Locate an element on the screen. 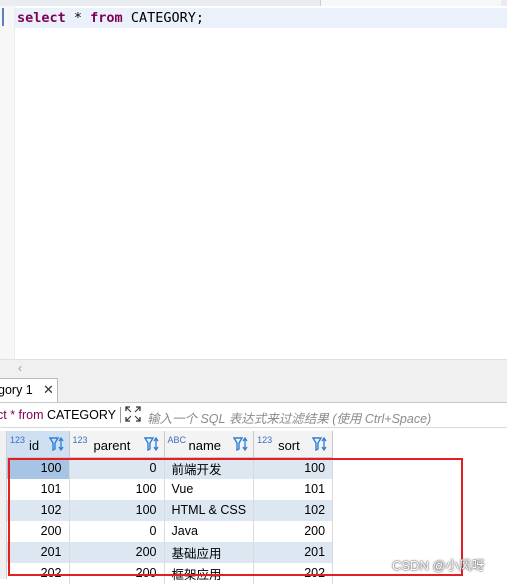 This screenshot has width=507, height=584. column-name: name is located at coordinates (205, 445).